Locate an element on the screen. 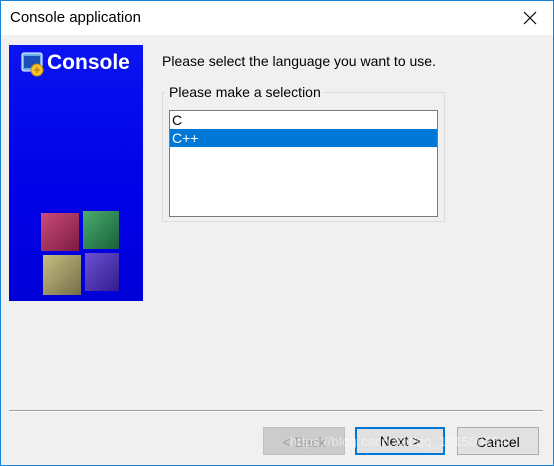 This screenshot has height=466, width=554. list-item-cpp: C++ is located at coordinates (303, 138).